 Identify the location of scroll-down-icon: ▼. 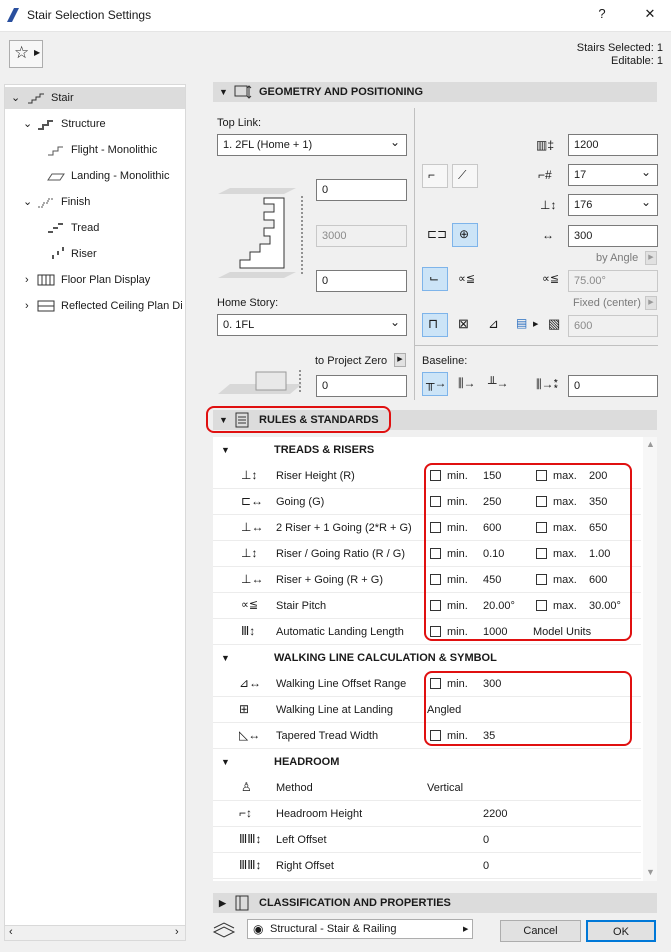
(650, 872).